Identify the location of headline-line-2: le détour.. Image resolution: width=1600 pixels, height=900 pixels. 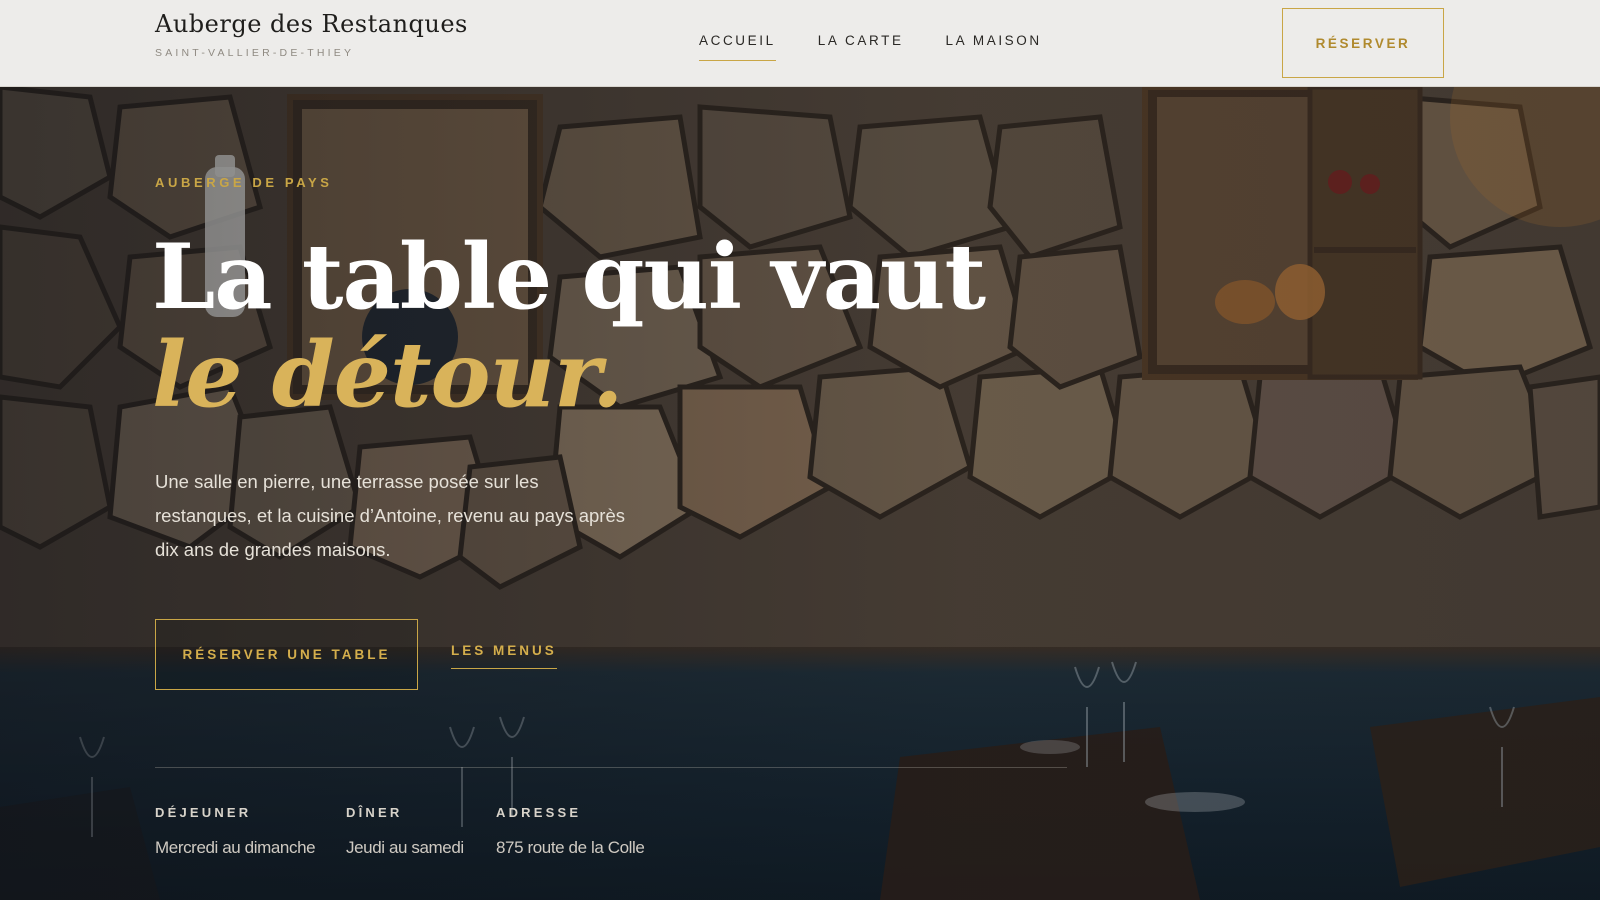
(388, 375).